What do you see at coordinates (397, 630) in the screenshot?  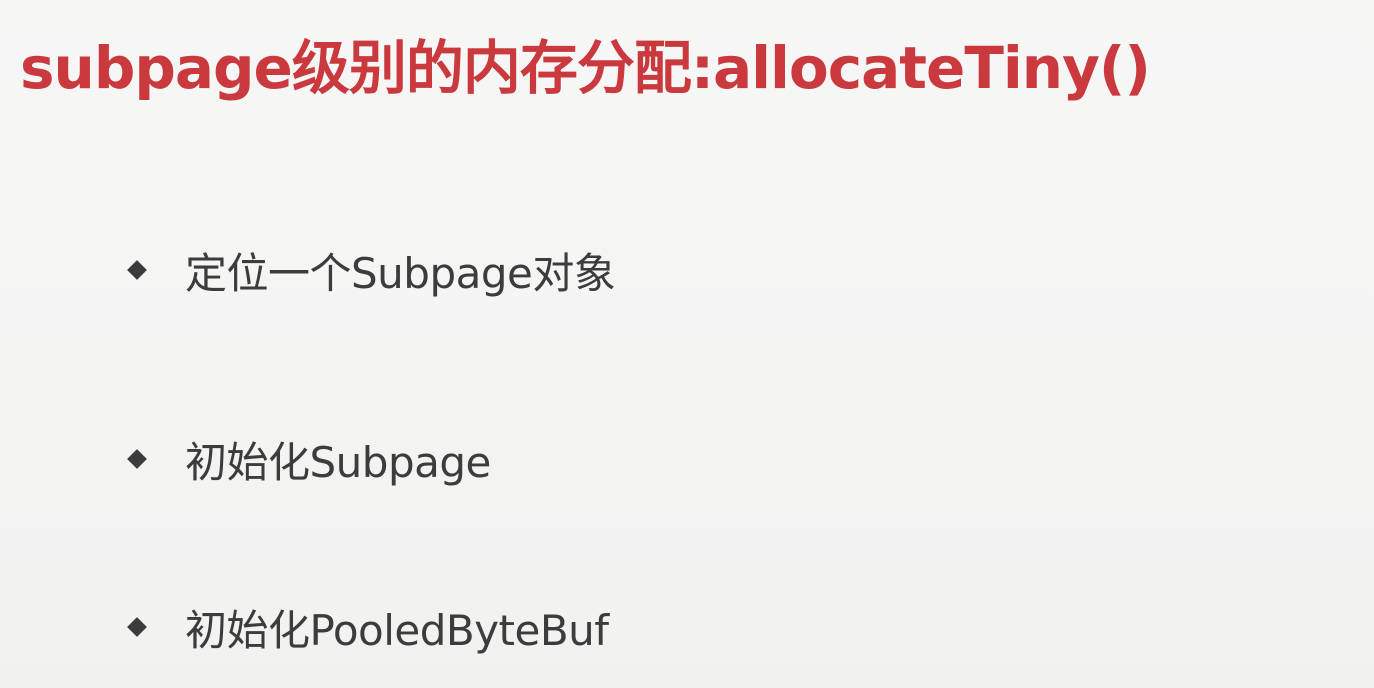 I see `bullet-text: 初始化PooledByteBuf` at bounding box center [397, 630].